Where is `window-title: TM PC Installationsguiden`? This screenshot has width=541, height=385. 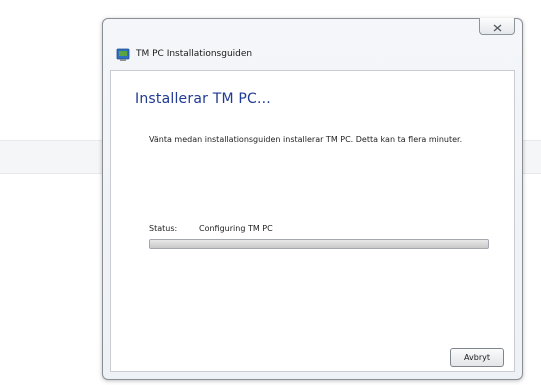 window-title: TM PC Installationsguiden is located at coordinates (194, 54).